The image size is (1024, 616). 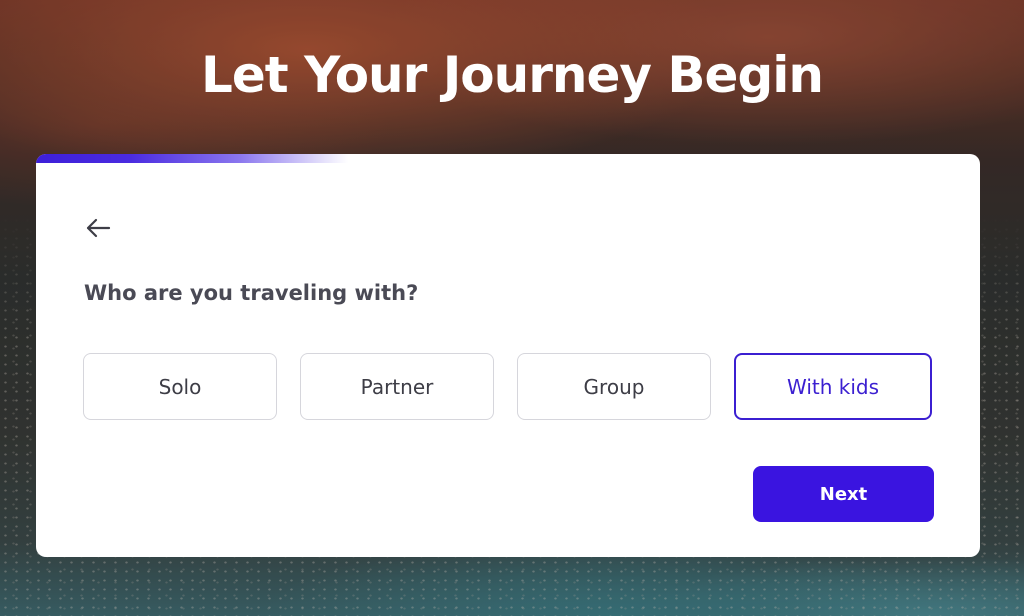 I want to click on question-heading: Who are you traveling with?, so click(x=251, y=293).